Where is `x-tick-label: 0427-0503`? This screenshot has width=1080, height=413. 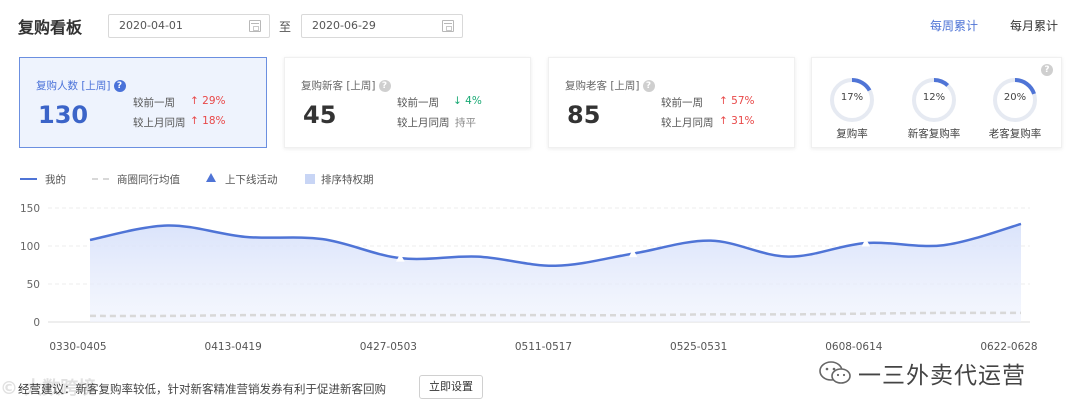 x-tick-label: 0427-0503 is located at coordinates (388, 347).